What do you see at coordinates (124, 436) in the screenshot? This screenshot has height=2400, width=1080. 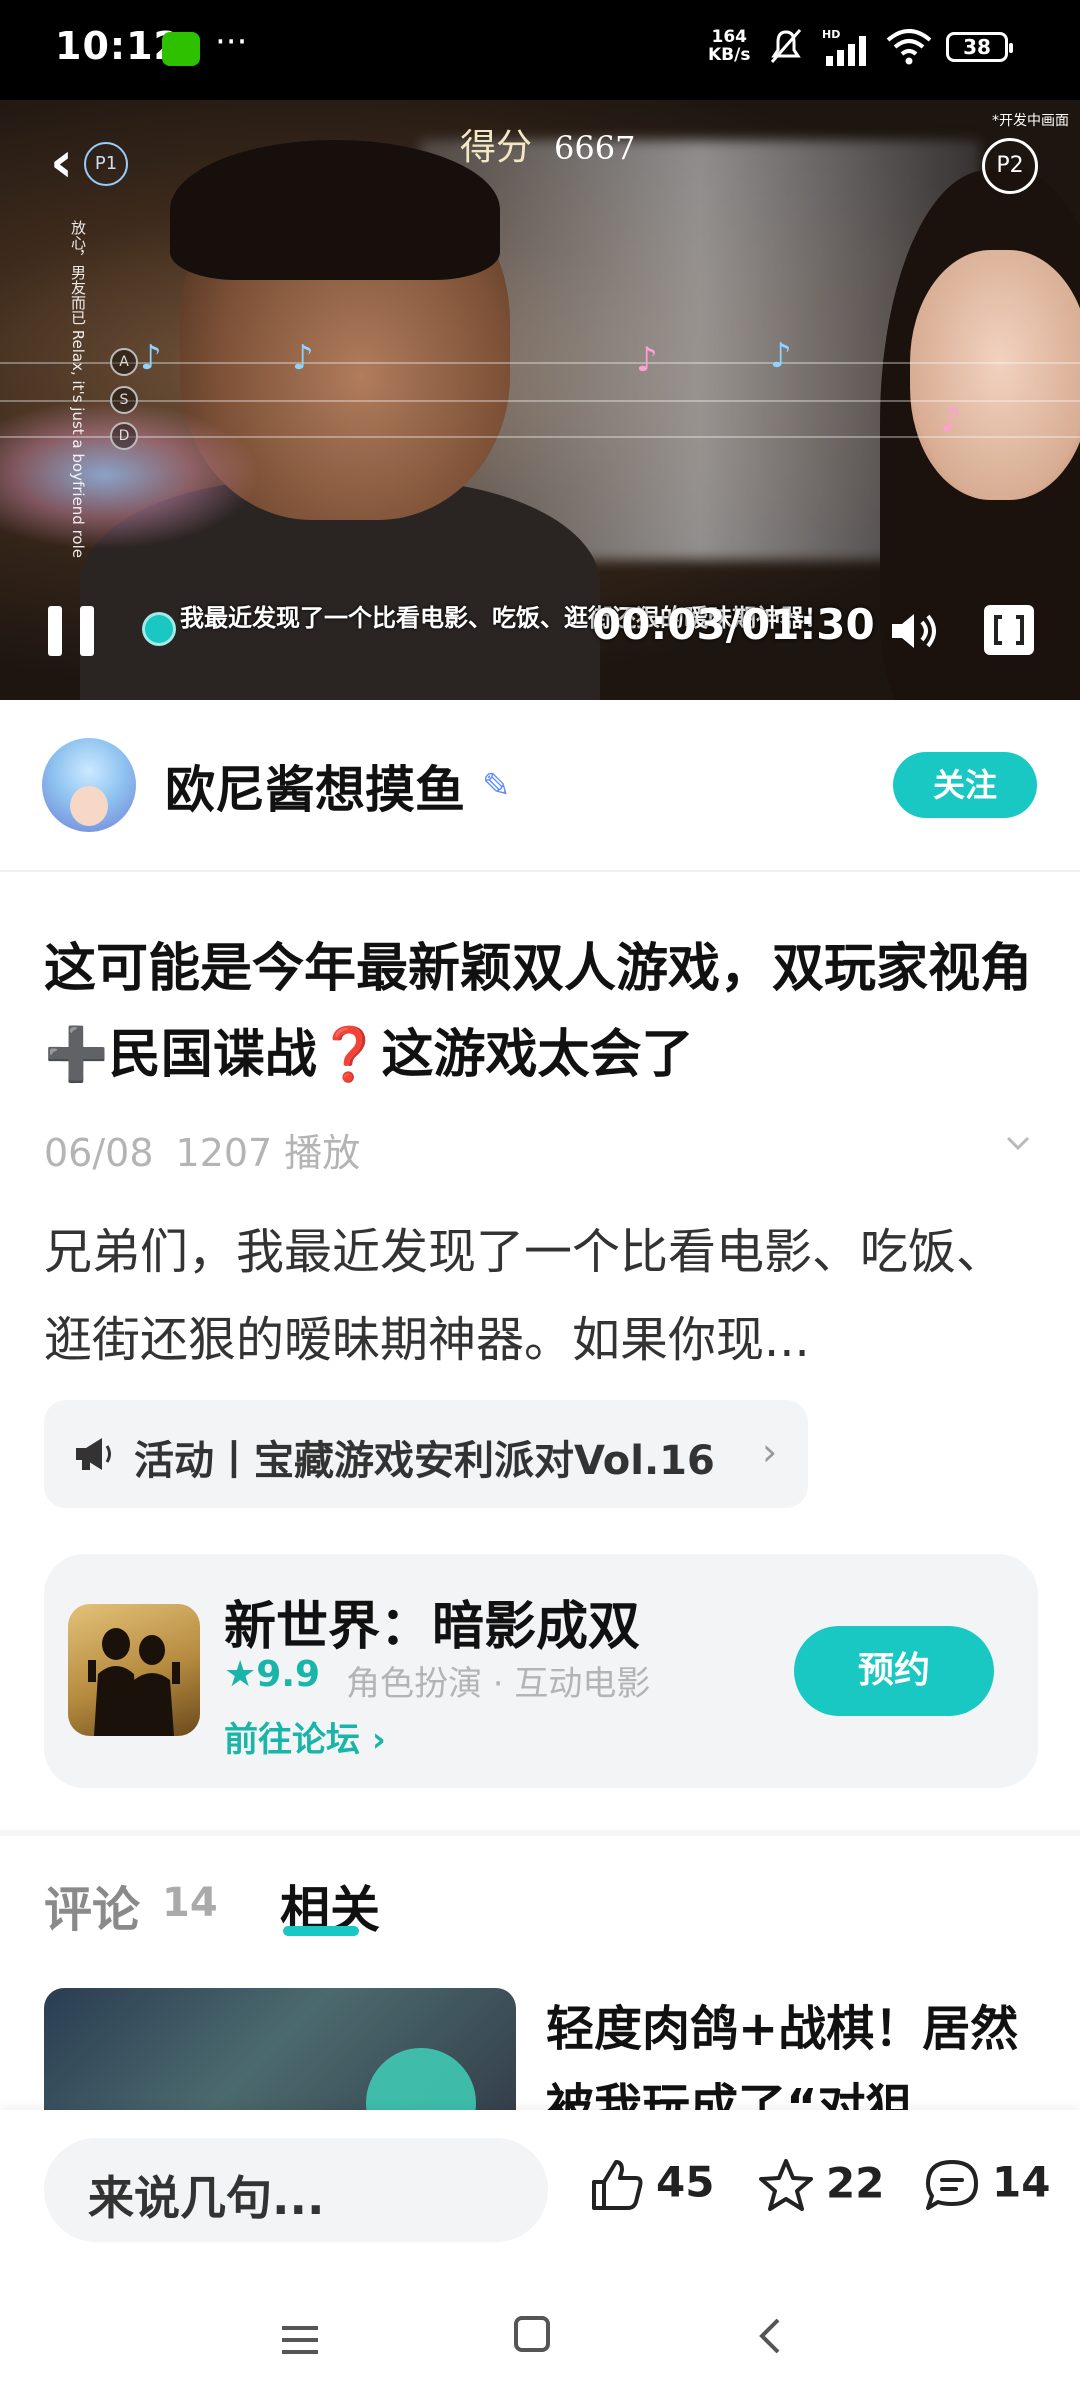 I see `lane-key-d: D` at bounding box center [124, 436].